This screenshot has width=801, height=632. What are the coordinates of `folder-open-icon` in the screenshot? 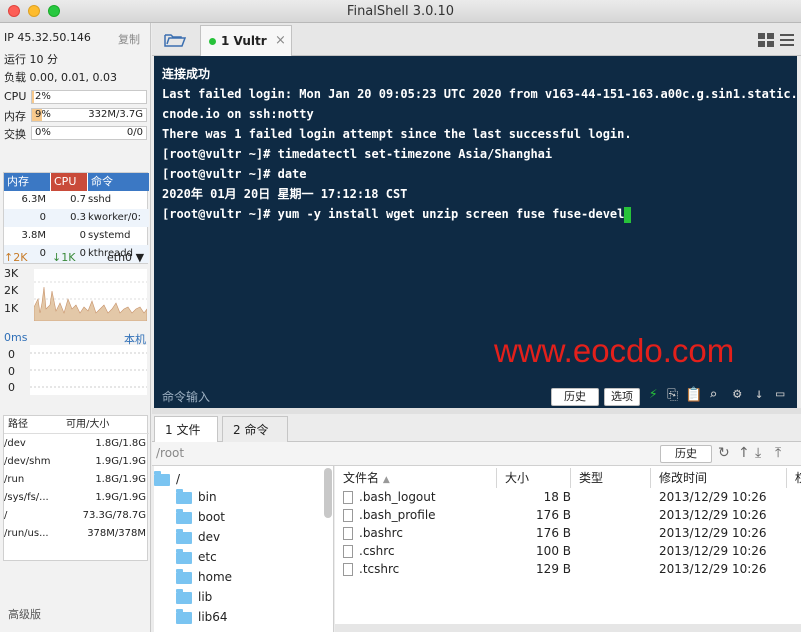 It's located at (175, 40).